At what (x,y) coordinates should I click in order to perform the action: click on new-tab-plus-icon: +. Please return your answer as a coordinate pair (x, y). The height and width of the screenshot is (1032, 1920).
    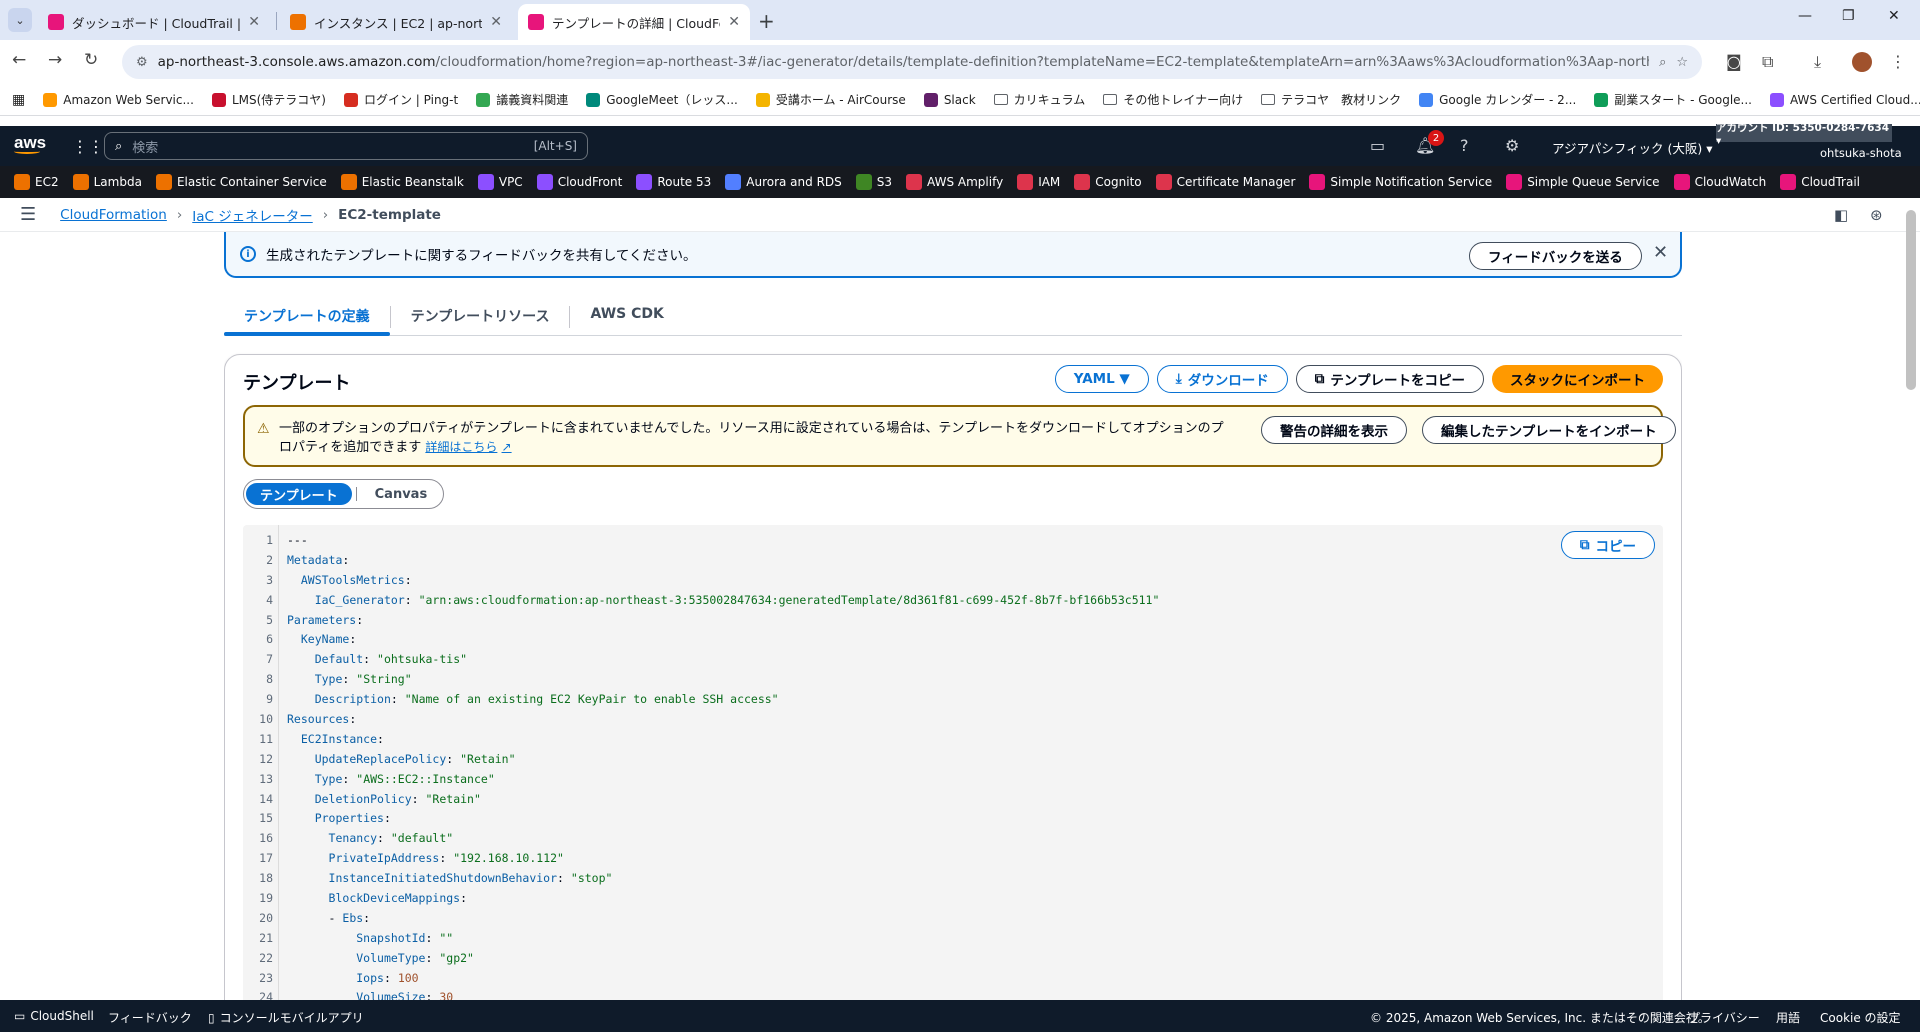
    Looking at the image, I should click on (766, 21).